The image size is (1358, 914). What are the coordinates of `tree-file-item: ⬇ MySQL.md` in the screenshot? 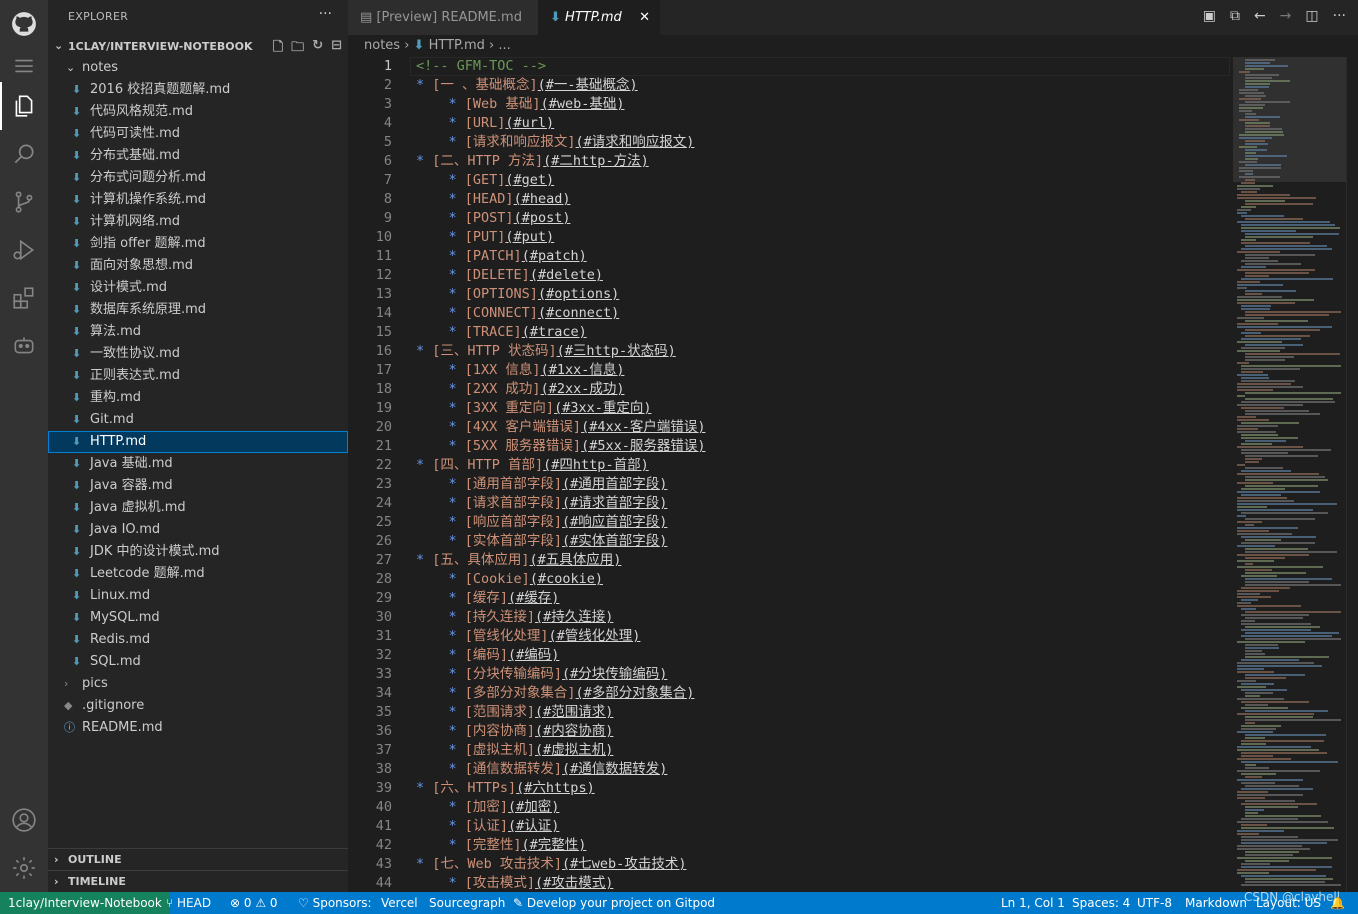 It's located at (198, 618).